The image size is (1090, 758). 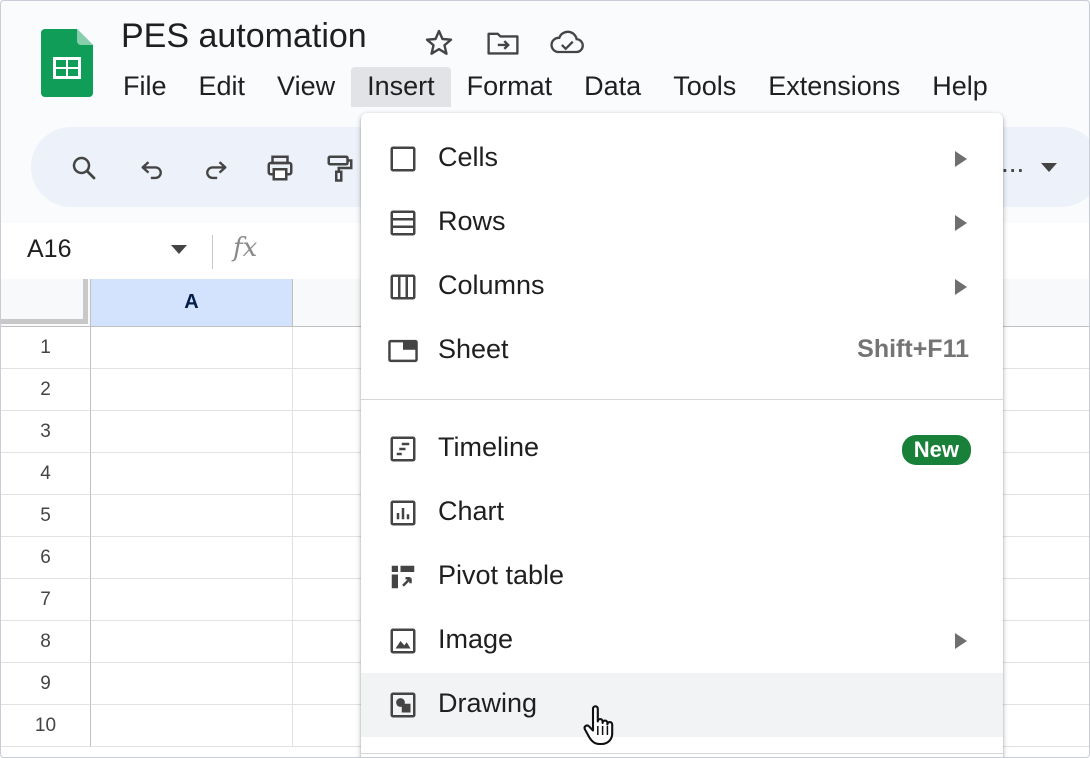 I want to click on insert-rows-label: Rows, so click(x=472, y=221).